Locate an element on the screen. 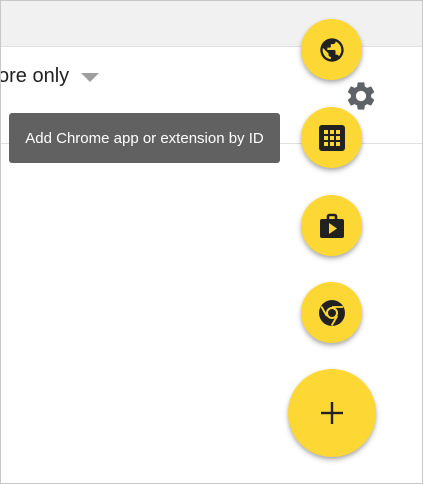  fab-web-store-button is located at coordinates (331, 225).